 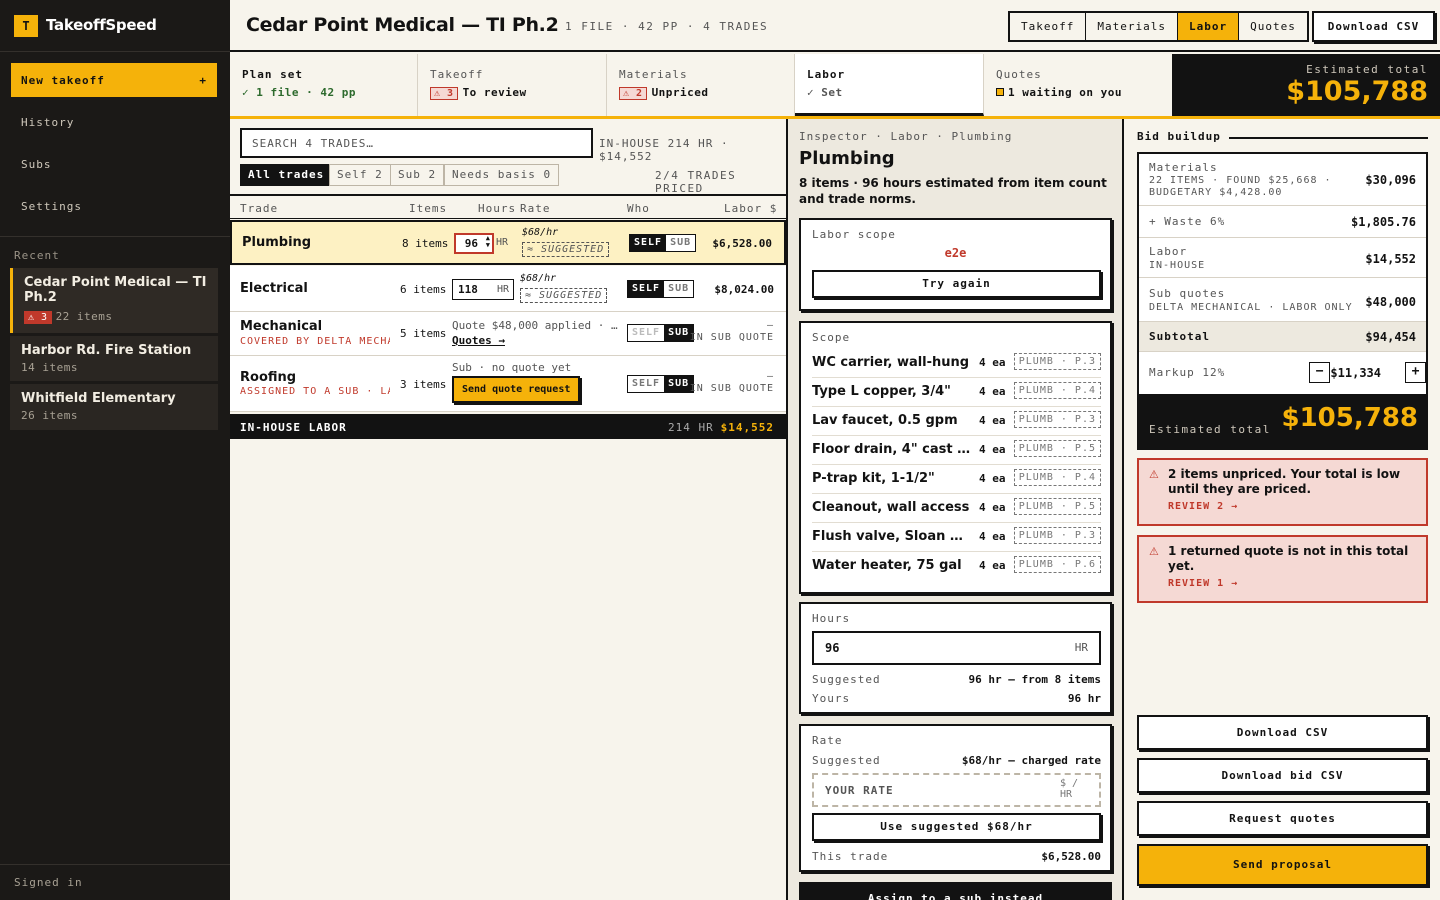 I want to click on total-amount: $14,552, so click(x=747, y=427).